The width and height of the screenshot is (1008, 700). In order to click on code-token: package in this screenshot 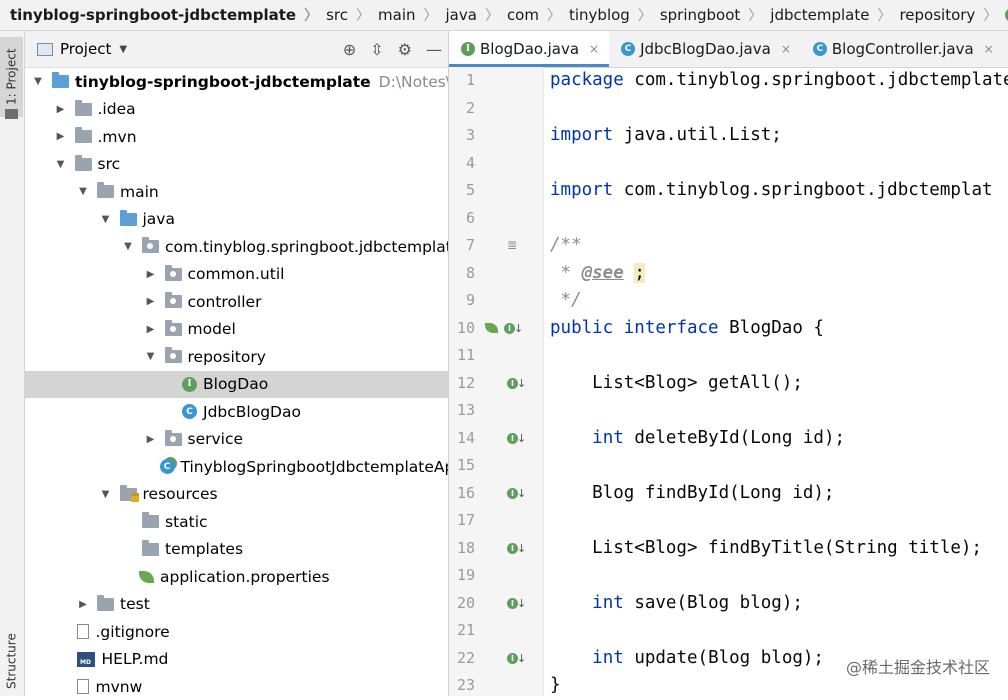, I will do `click(592, 80)`.